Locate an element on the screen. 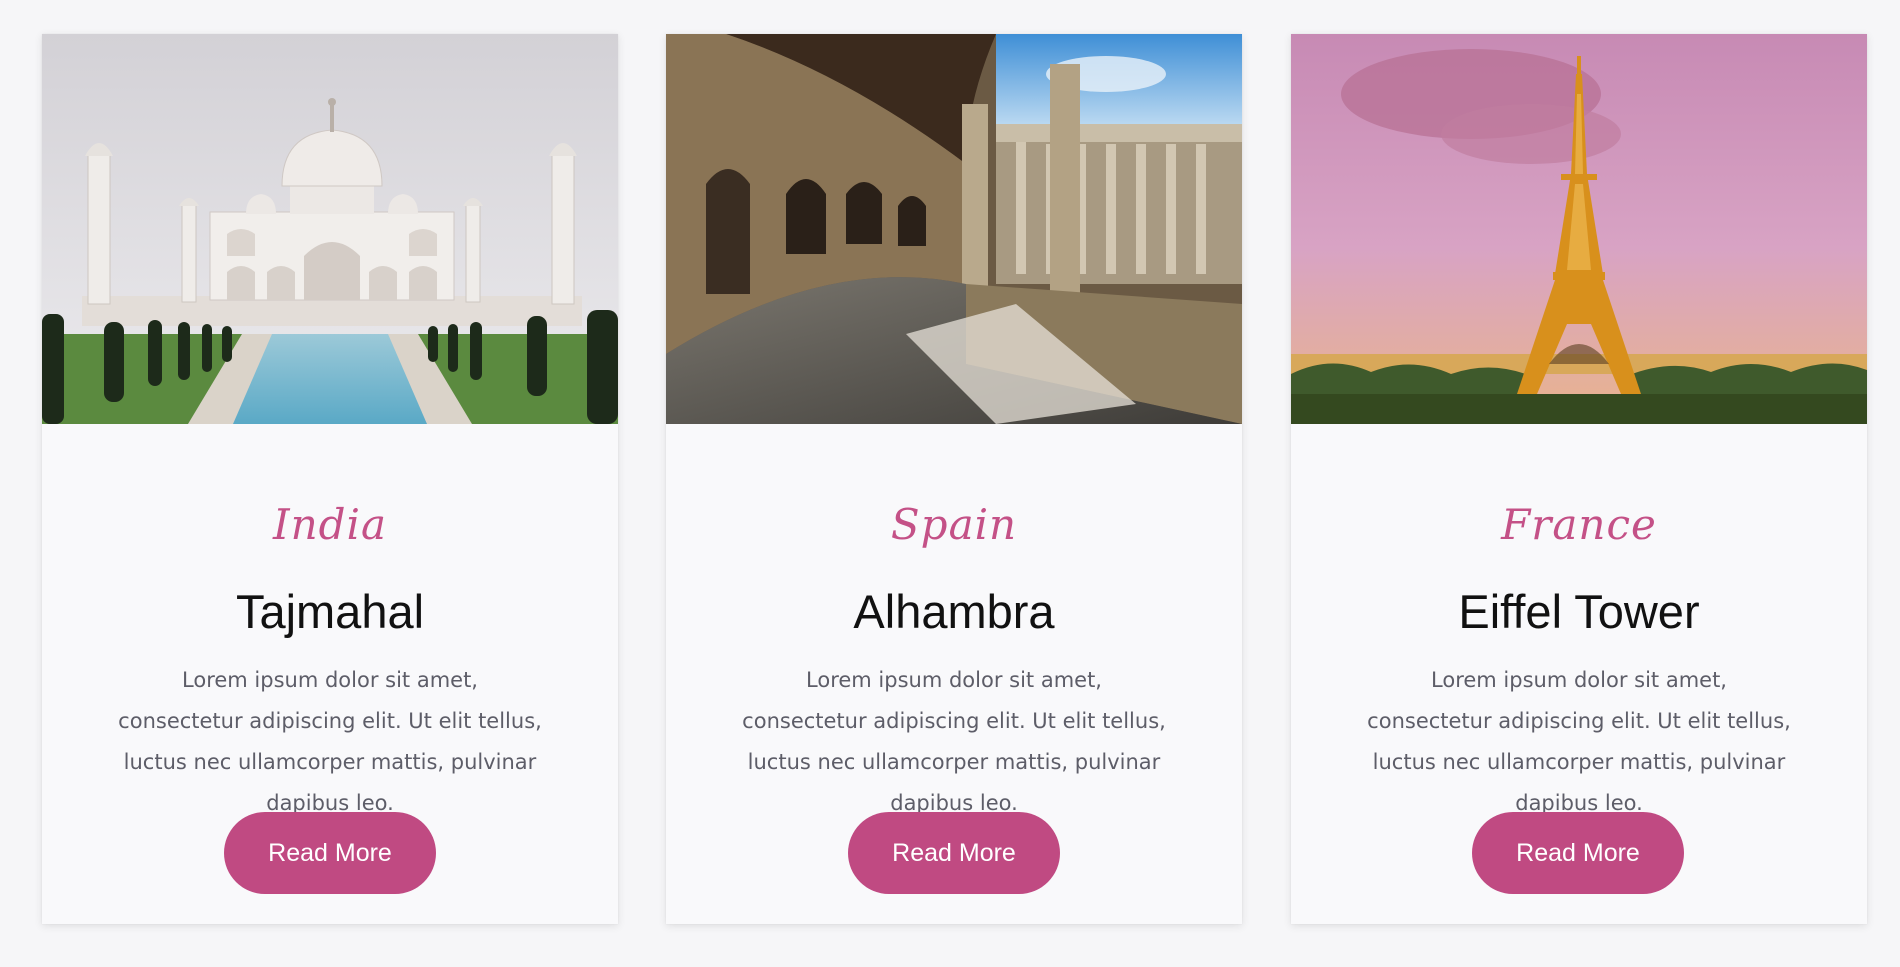  card-title: Alhambra is located at coordinates (954, 611).